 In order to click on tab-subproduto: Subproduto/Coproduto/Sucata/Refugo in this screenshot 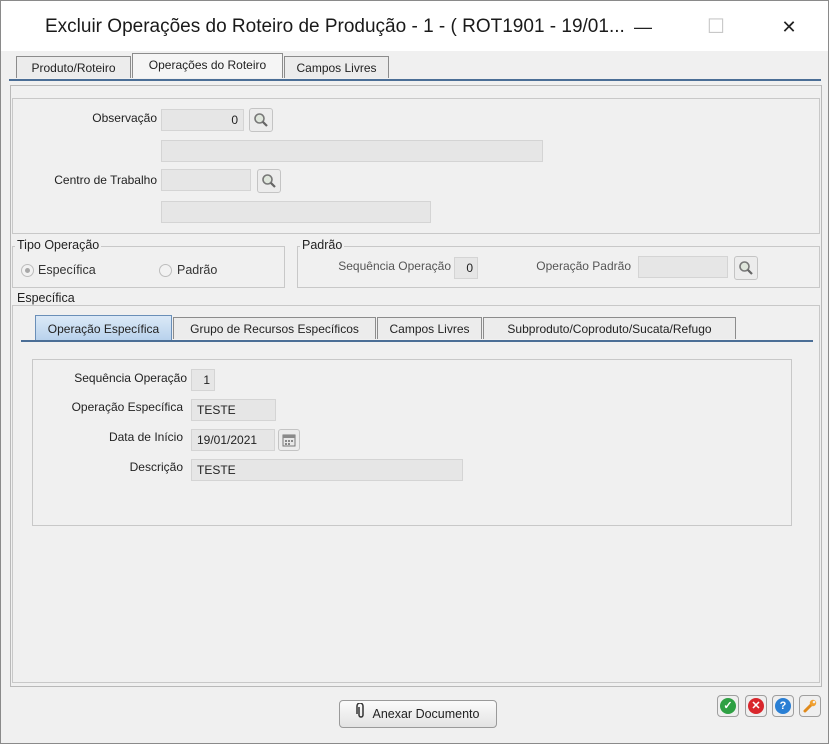, I will do `click(609, 328)`.